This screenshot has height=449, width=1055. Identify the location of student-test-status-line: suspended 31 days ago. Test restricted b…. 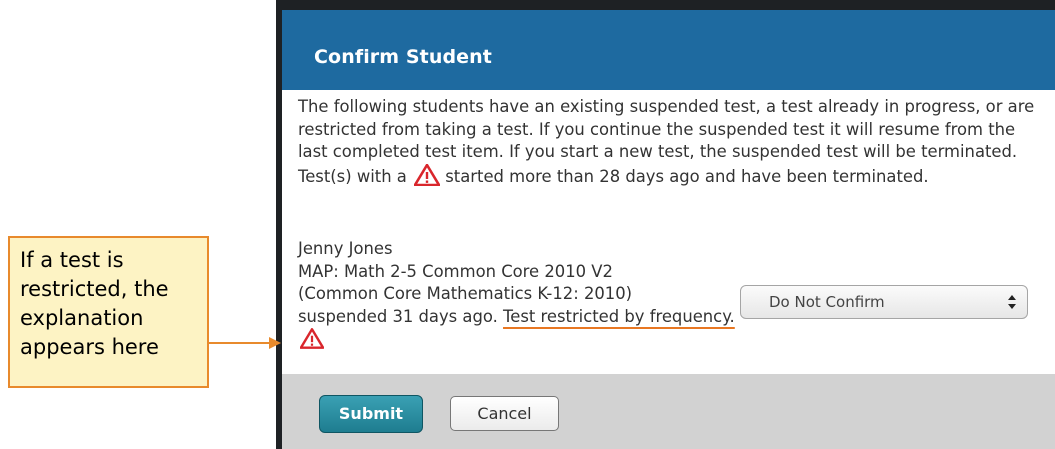
(518, 329).